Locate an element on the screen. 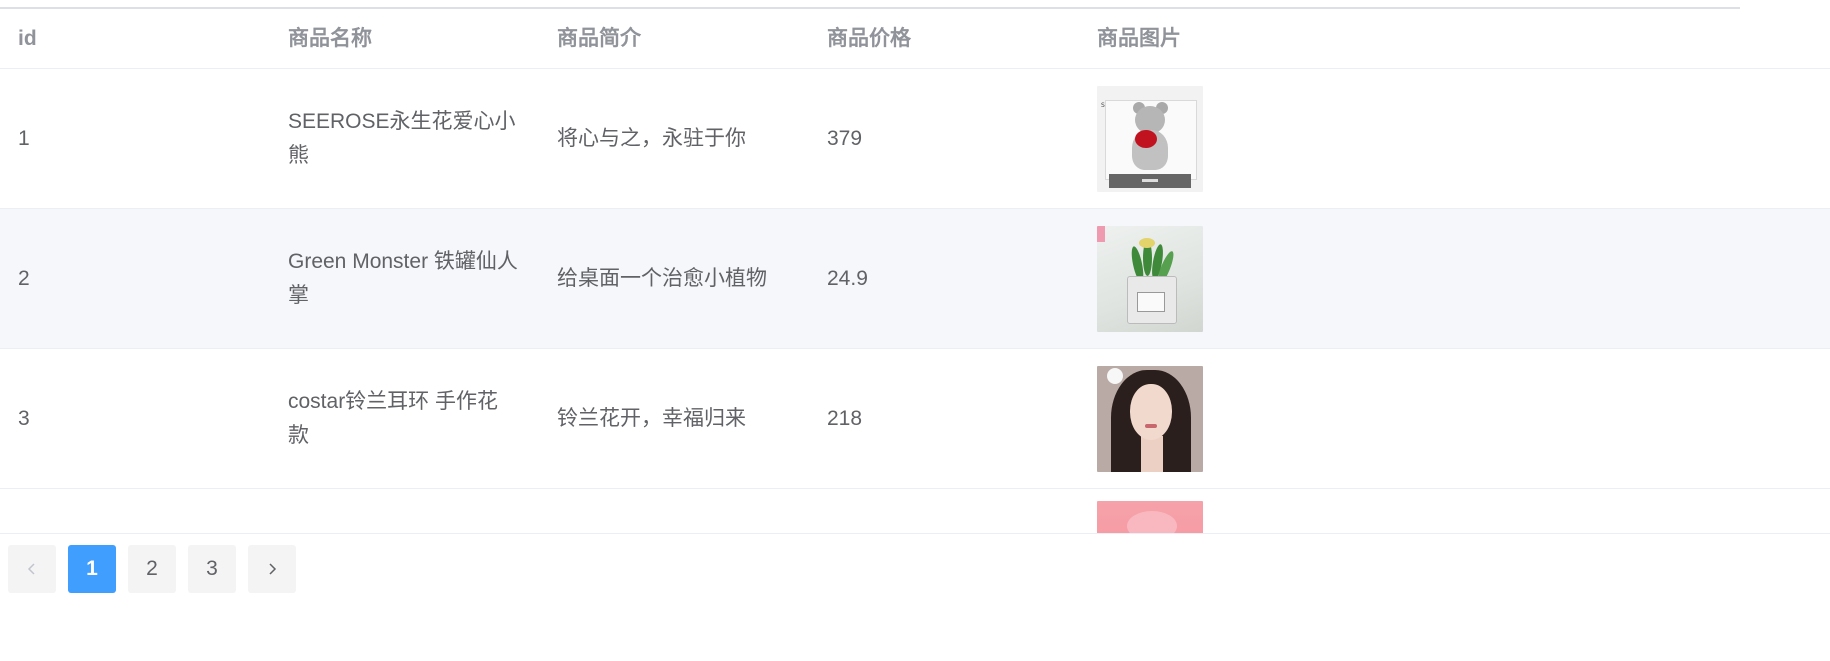 The height and width of the screenshot is (661, 1830). pagination: 1 2 3 is located at coordinates (152, 569).